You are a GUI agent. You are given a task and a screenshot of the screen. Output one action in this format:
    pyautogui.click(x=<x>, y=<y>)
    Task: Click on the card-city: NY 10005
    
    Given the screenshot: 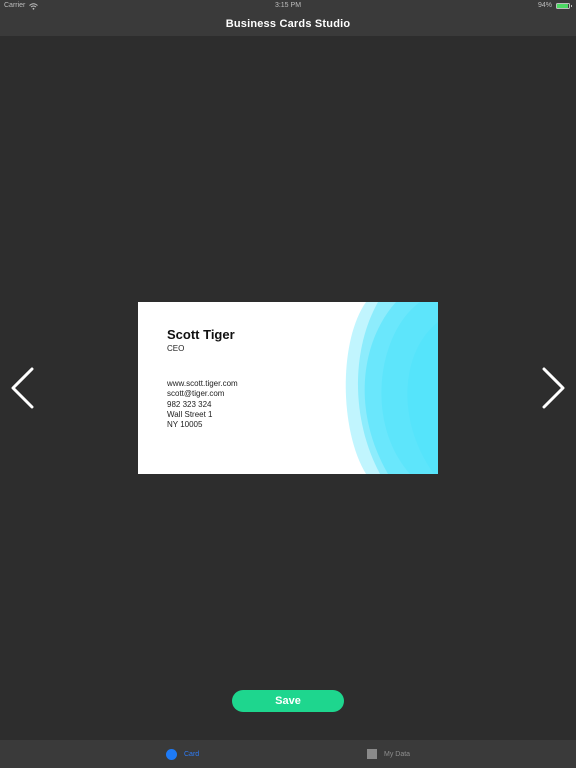 What is the action you would take?
    pyautogui.click(x=185, y=425)
    